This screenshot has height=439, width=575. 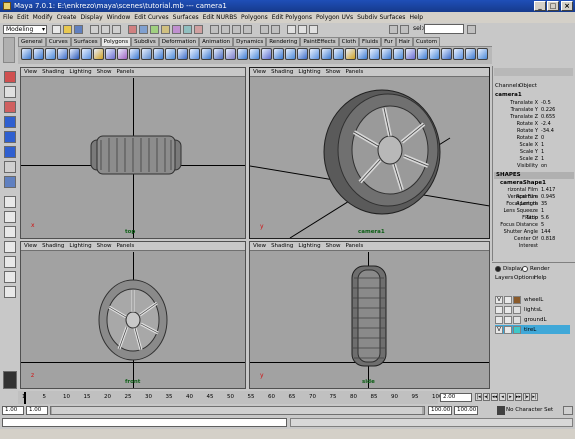 I want to click on render-radio, so click(x=525, y=269).